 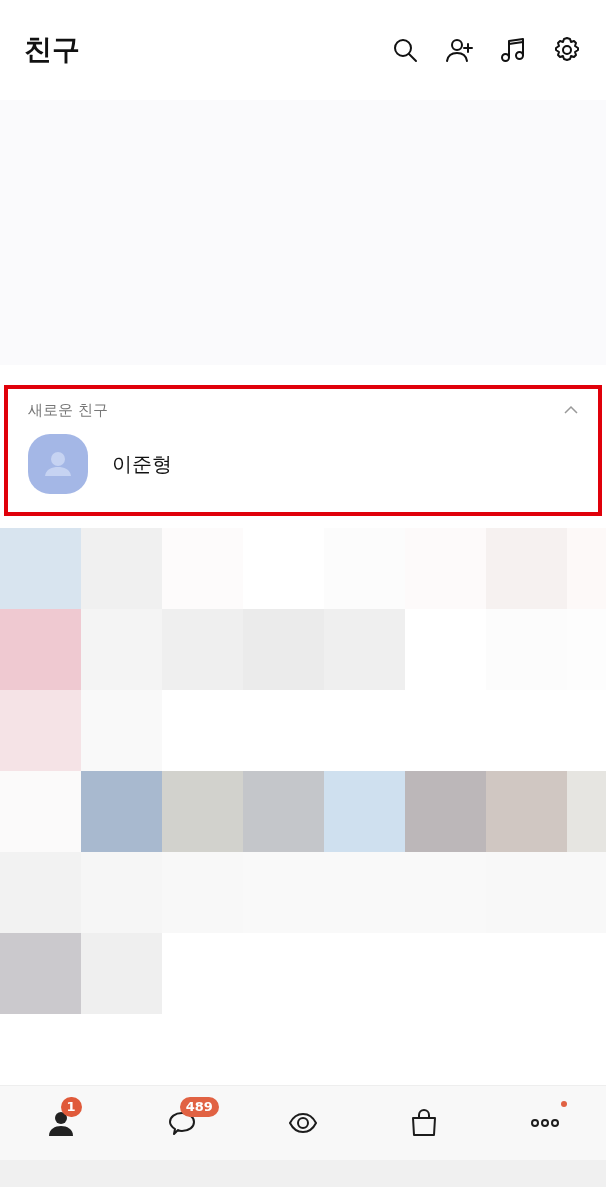 What do you see at coordinates (571, 410) in the screenshot?
I see `collapse-icon` at bounding box center [571, 410].